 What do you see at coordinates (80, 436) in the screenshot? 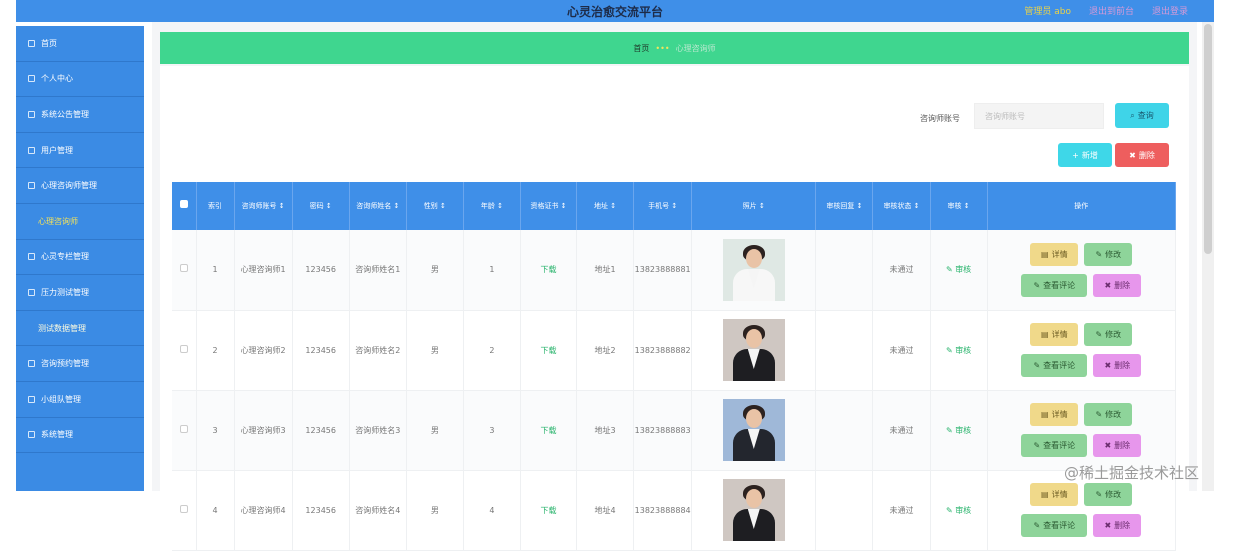
I see `sidebar-item: 系统管理` at bounding box center [80, 436].